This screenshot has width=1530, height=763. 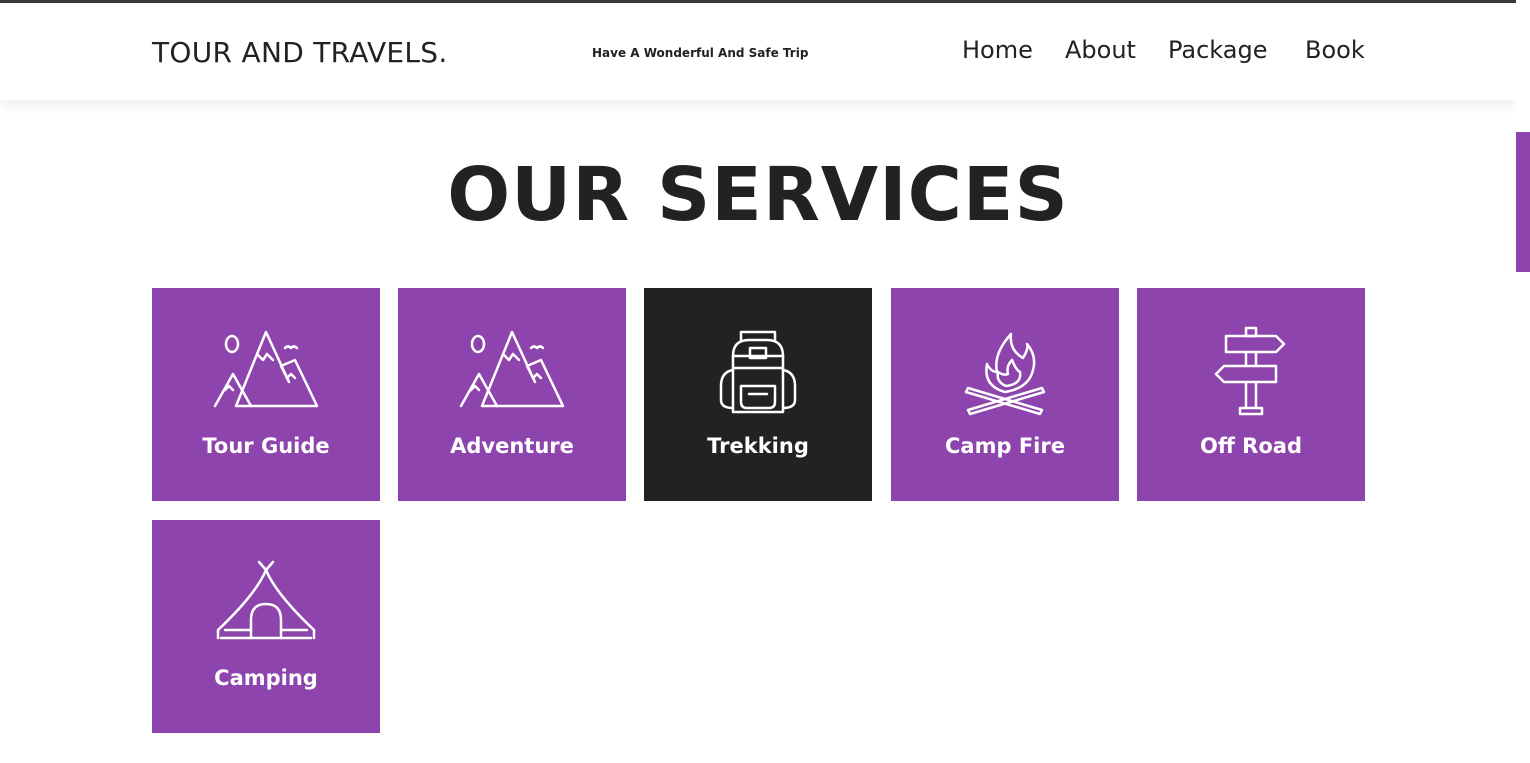 What do you see at coordinates (1005, 374) in the screenshot?
I see `campfire-icon` at bounding box center [1005, 374].